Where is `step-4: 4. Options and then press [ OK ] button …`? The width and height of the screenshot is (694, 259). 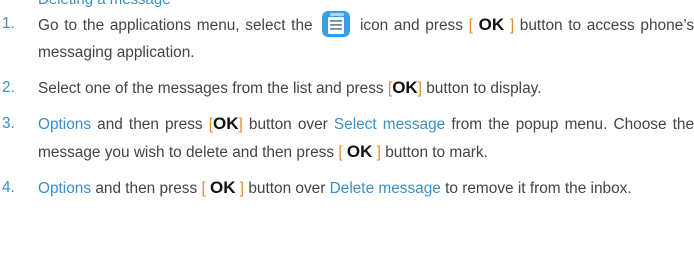 step-4: 4. Options and then press [ OK ] button … is located at coordinates (347, 188).